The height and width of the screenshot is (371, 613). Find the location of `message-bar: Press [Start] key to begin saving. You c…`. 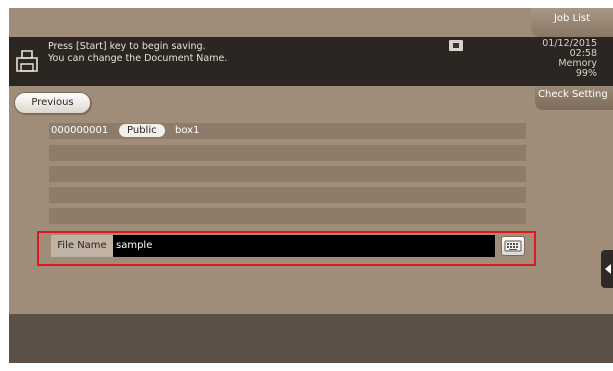

message-bar: Press [Start] key to begin saving. You c… is located at coordinates (311, 61).